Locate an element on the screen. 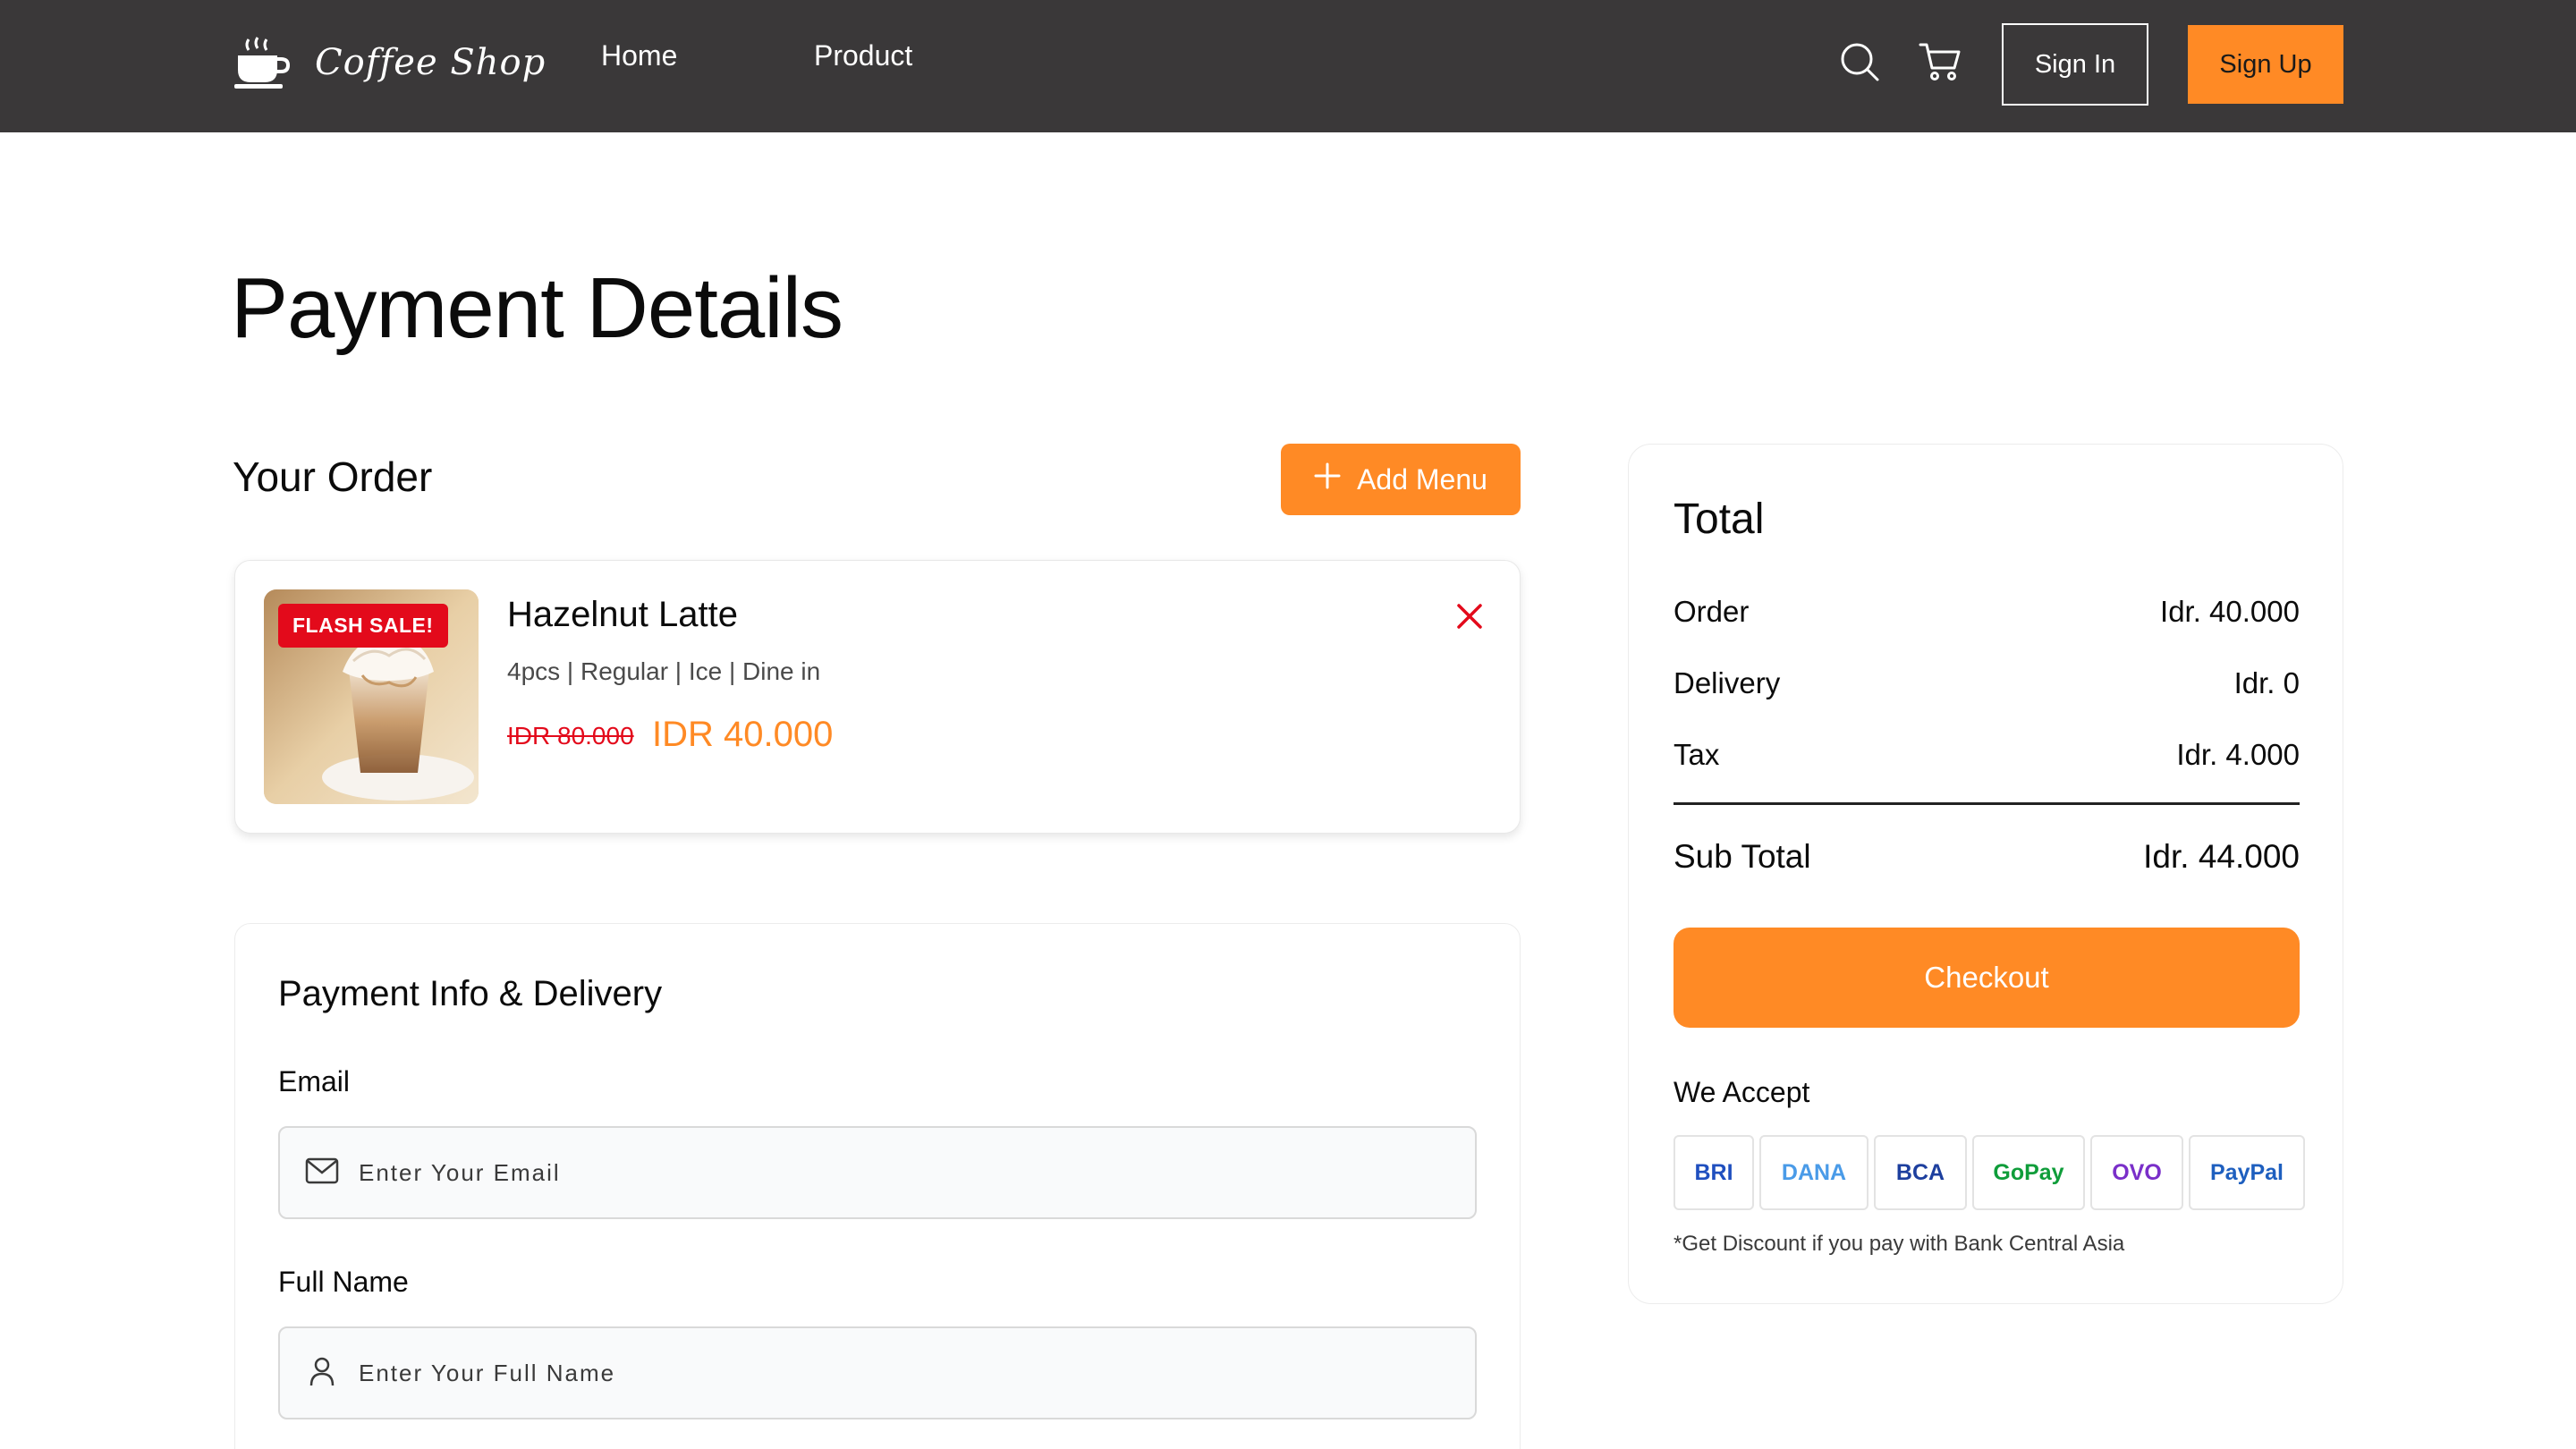  mail-icon is located at coordinates (322, 1173).